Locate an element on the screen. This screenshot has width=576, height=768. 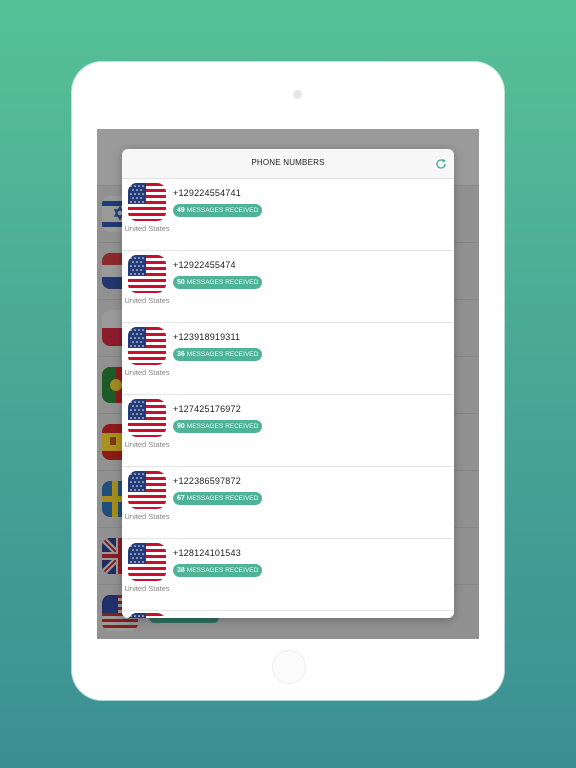
phone-number: +122386597872 is located at coordinates (207, 481).